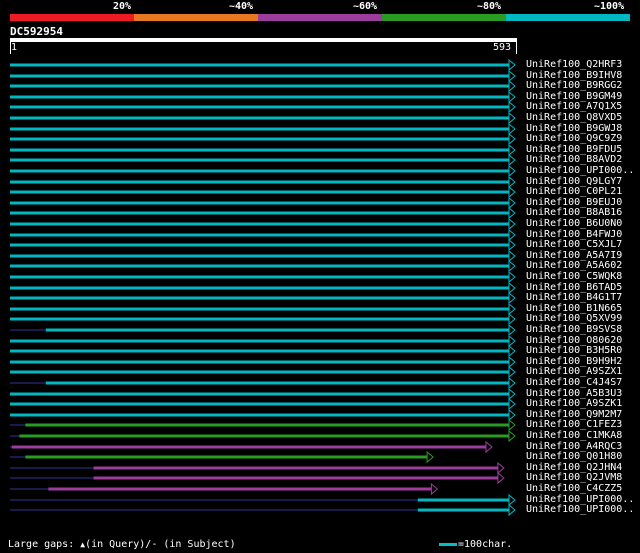  Describe the element at coordinates (574, 477) in the screenshot. I see `hit-label: UniRef100_Q2JVM8` at that location.